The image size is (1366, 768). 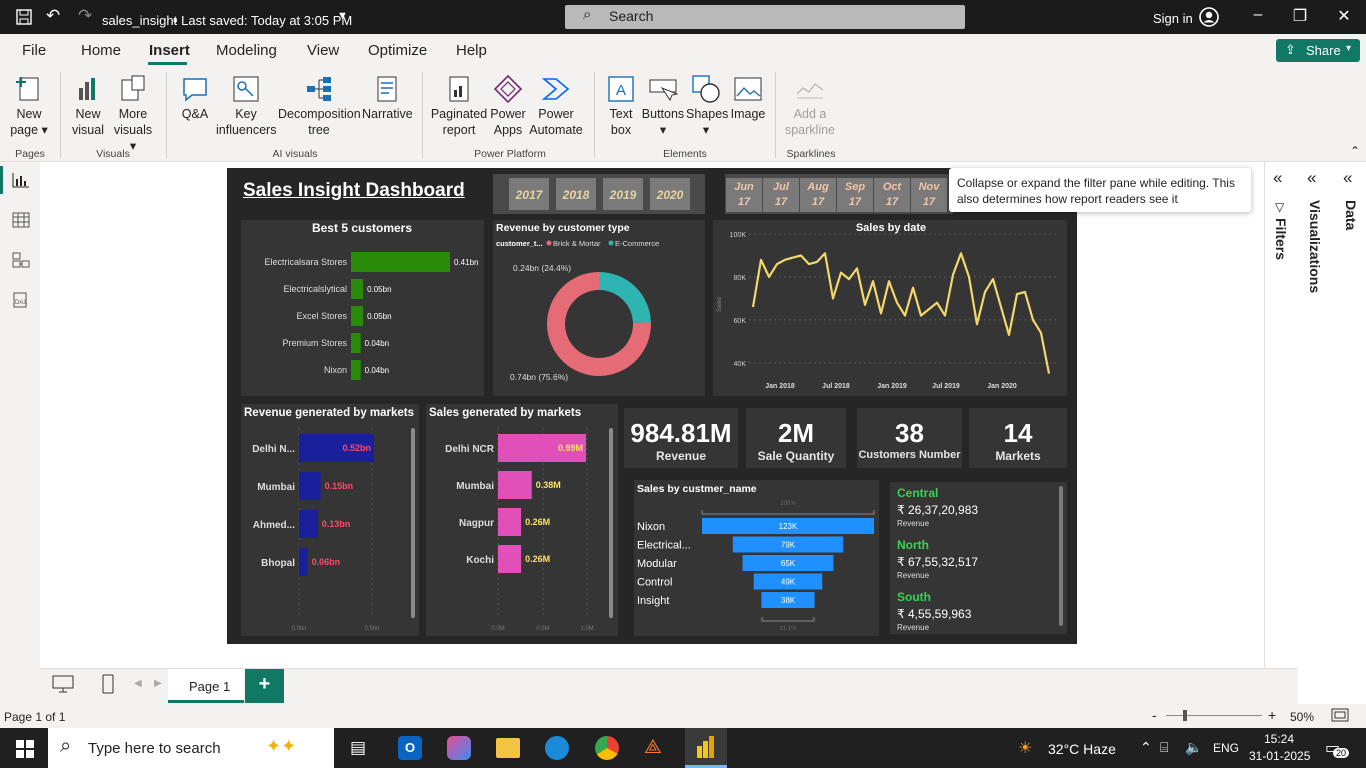 What do you see at coordinates (1272, 715) in the screenshot?
I see `zoom-in-button: +` at bounding box center [1272, 715].